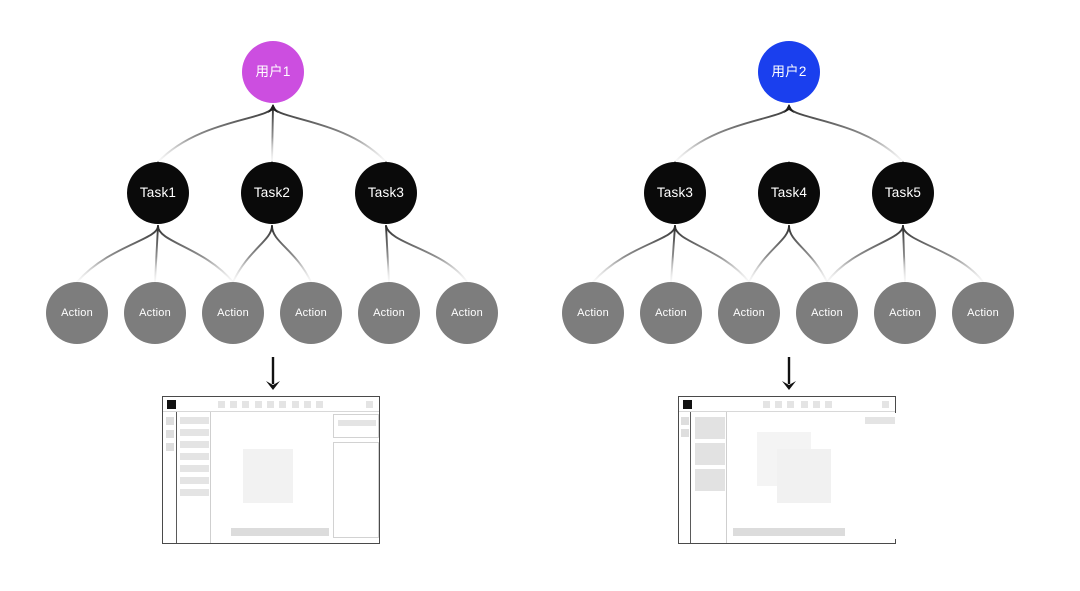  Describe the element at coordinates (170, 477) in the screenshot. I see `mockup-left-rail` at that location.